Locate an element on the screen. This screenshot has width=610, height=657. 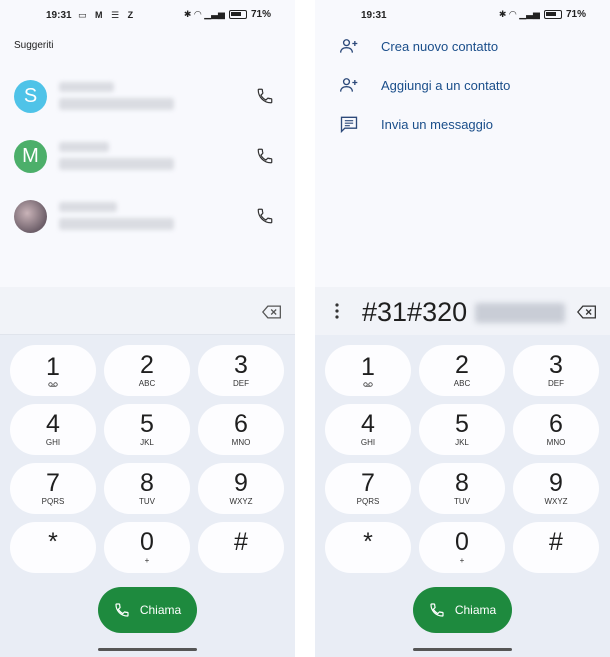
key-digit: 3 is located at coordinates (556, 365).